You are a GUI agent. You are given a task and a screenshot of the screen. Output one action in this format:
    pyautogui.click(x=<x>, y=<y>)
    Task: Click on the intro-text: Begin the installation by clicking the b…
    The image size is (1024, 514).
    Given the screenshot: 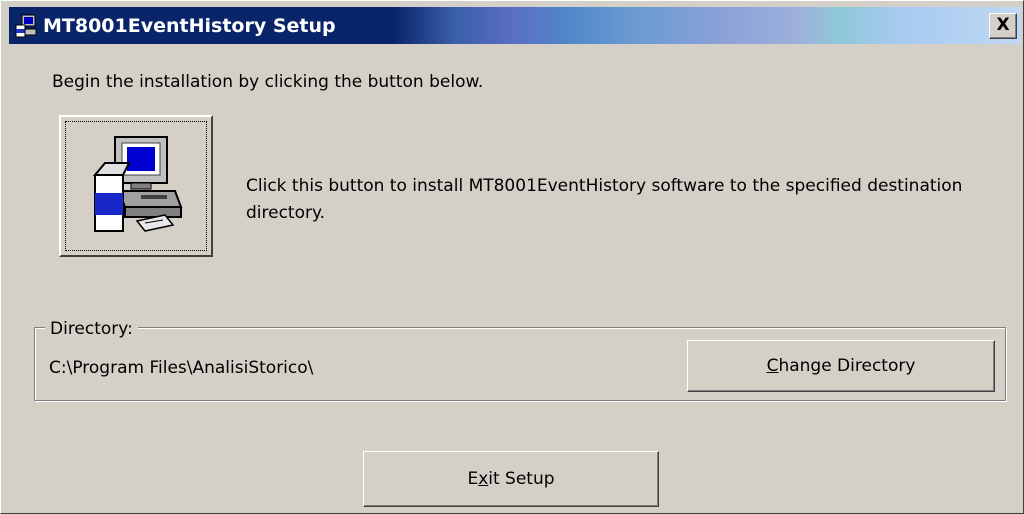 What is the action you would take?
    pyautogui.click(x=268, y=82)
    